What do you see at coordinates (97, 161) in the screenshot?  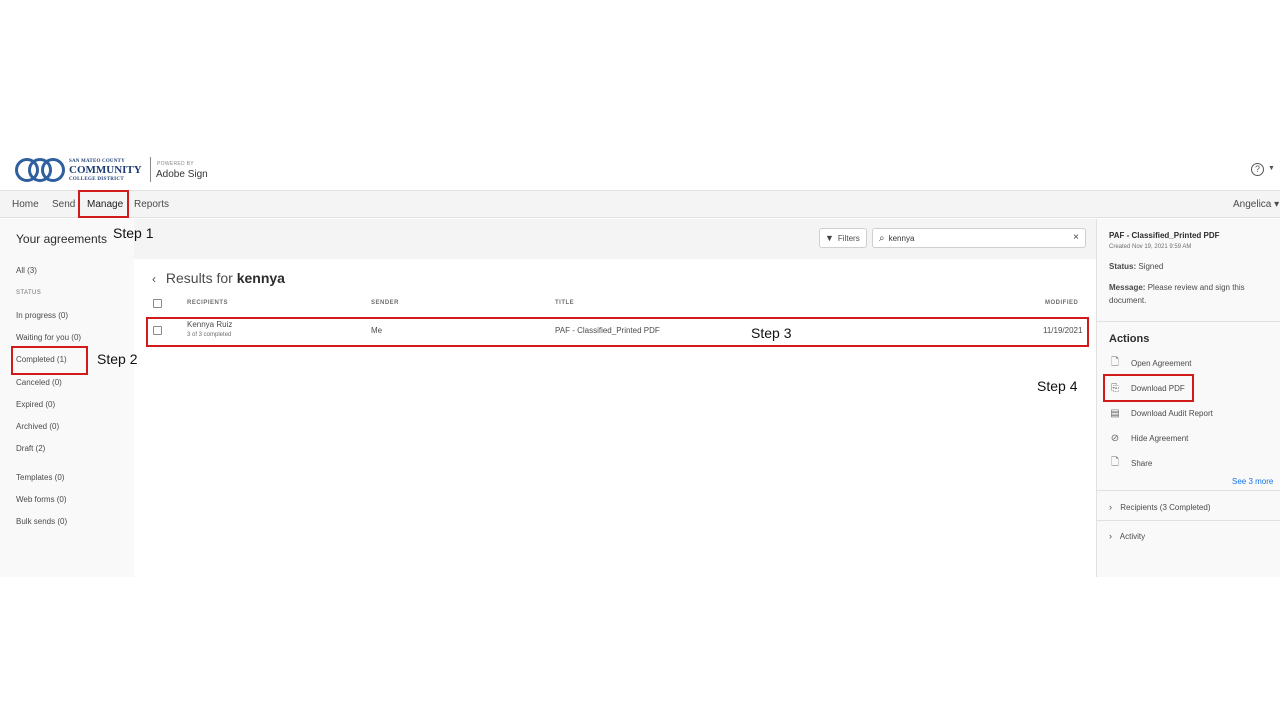 I see `logo-line-1: SAN MATEO COUNTY` at bounding box center [97, 161].